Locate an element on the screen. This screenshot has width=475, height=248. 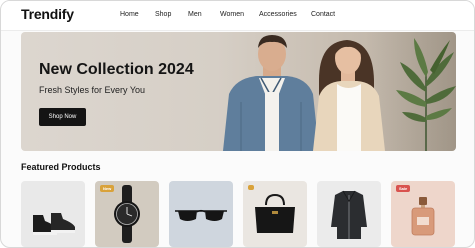
hero-subtitle: Fresh Styles for Every You is located at coordinates (92, 90).